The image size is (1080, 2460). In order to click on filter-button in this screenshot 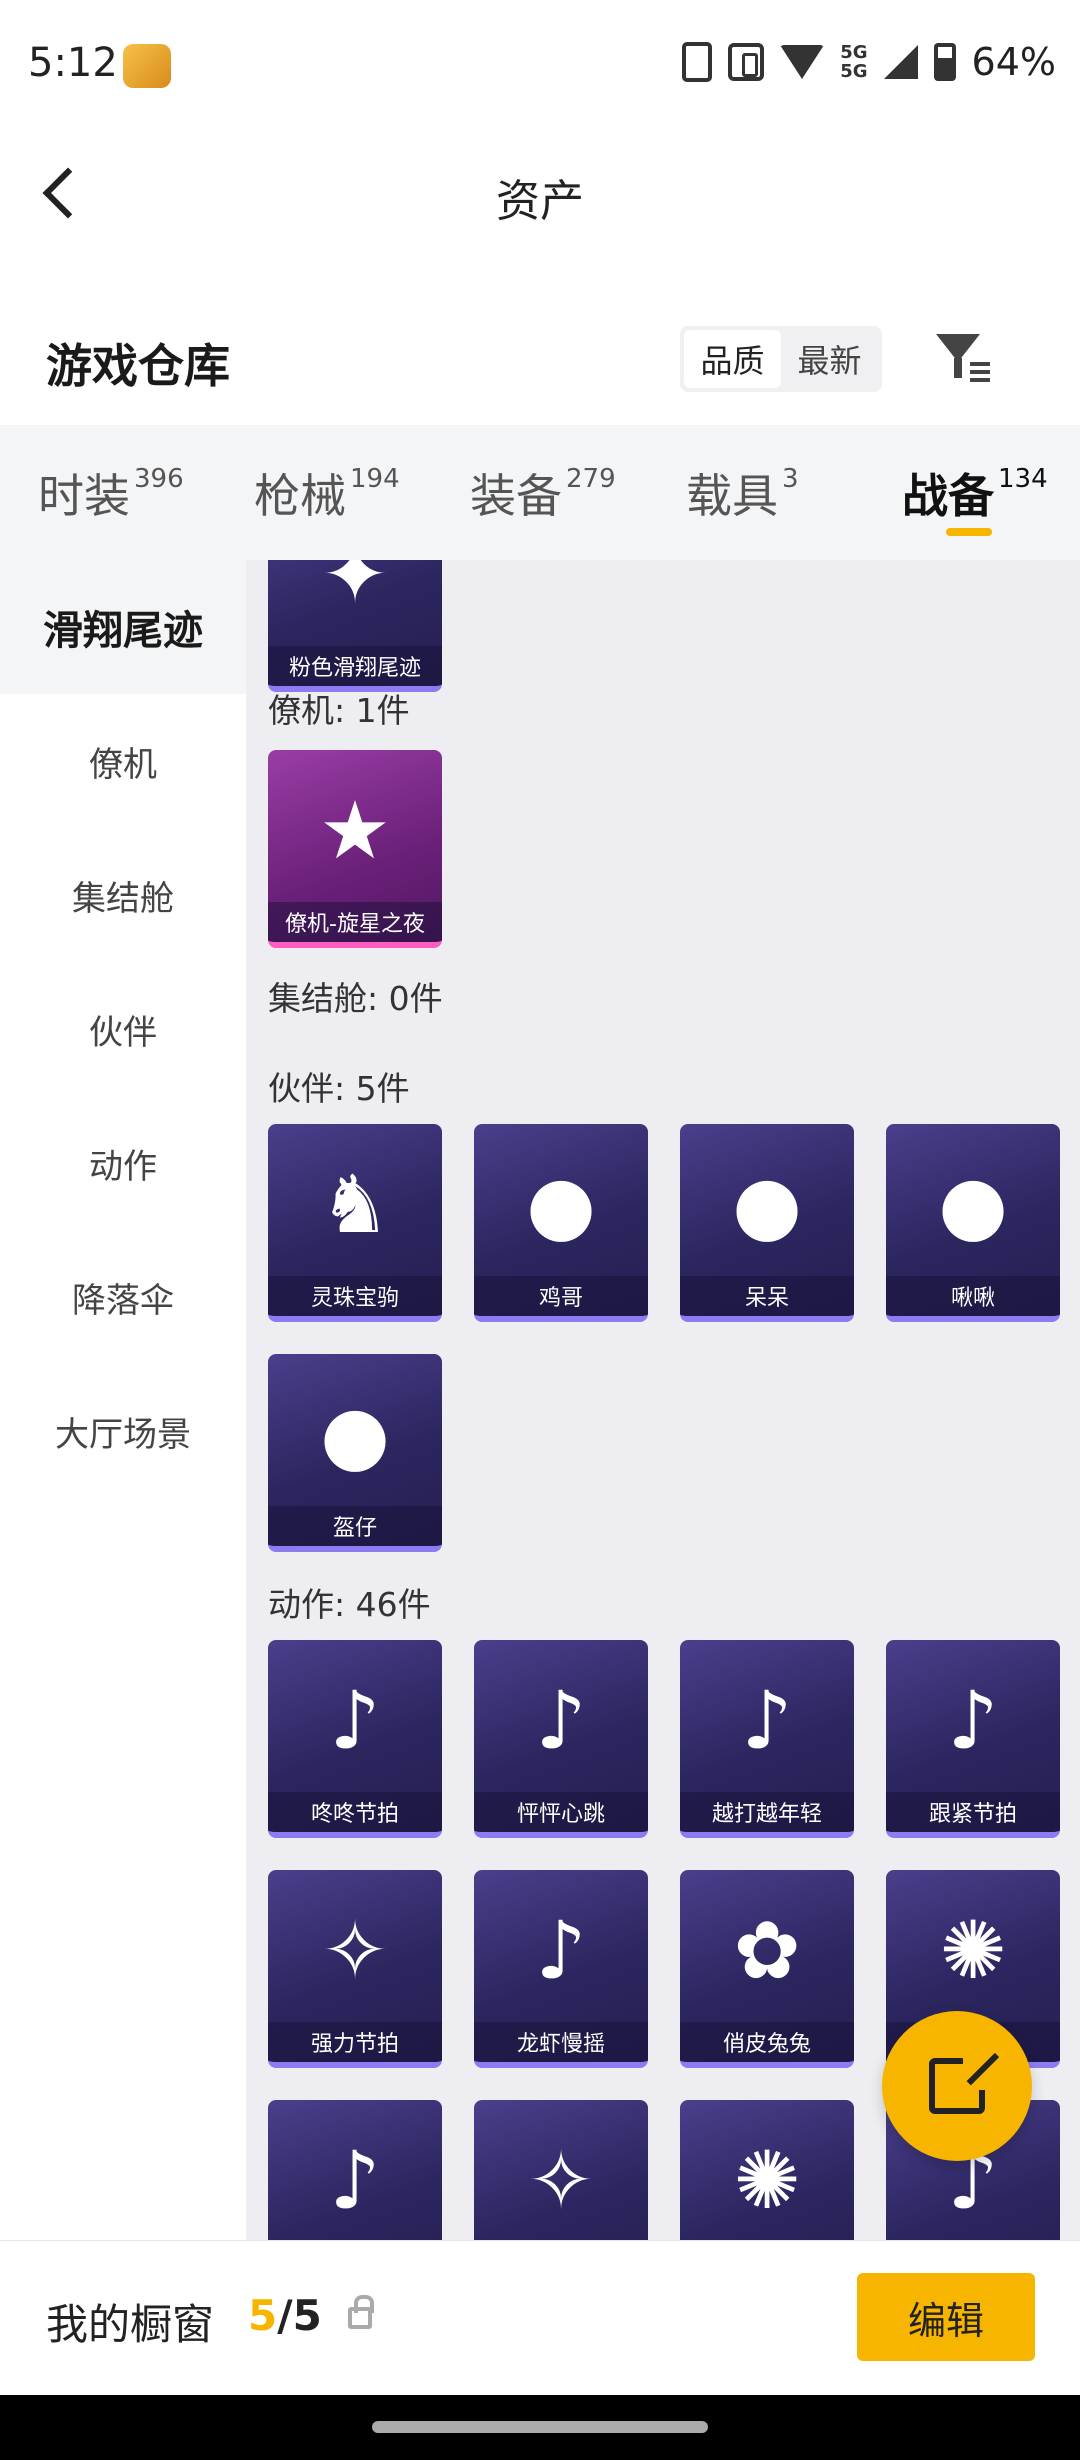, I will do `click(962, 359)`.